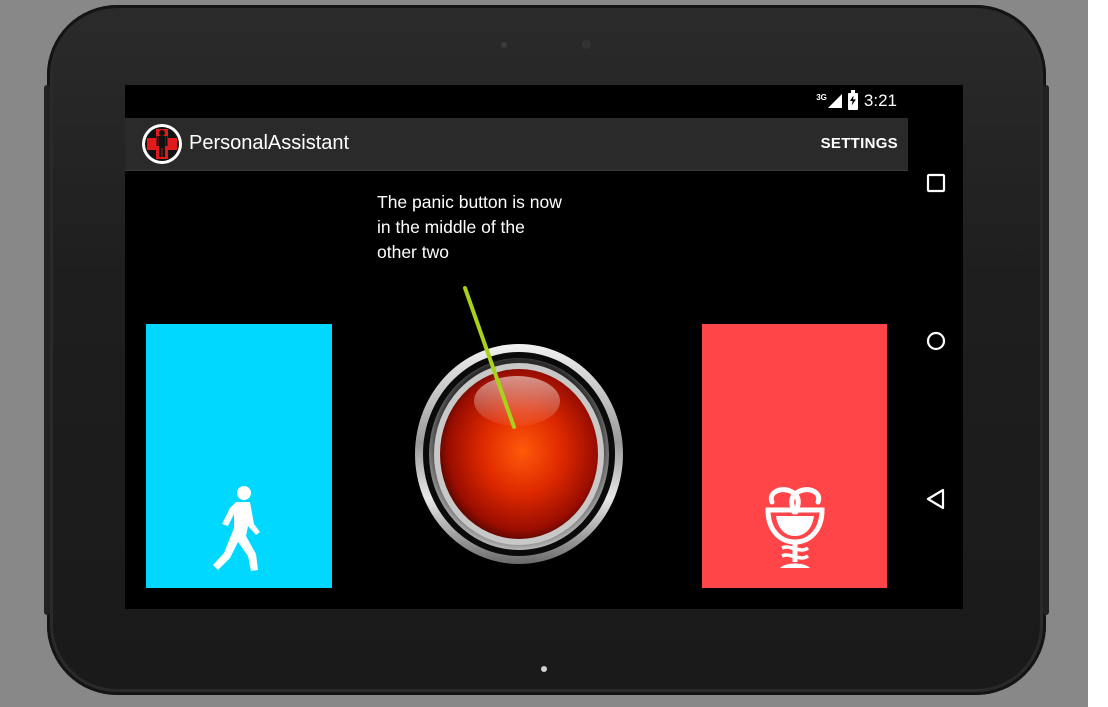 Image resolution: width=1108 pixels, height=707 pixels. What do you see at coordinates (859, 143) in the screenshot?
I see `settings-button: SETTINGS` at bounding box center [859, 143].